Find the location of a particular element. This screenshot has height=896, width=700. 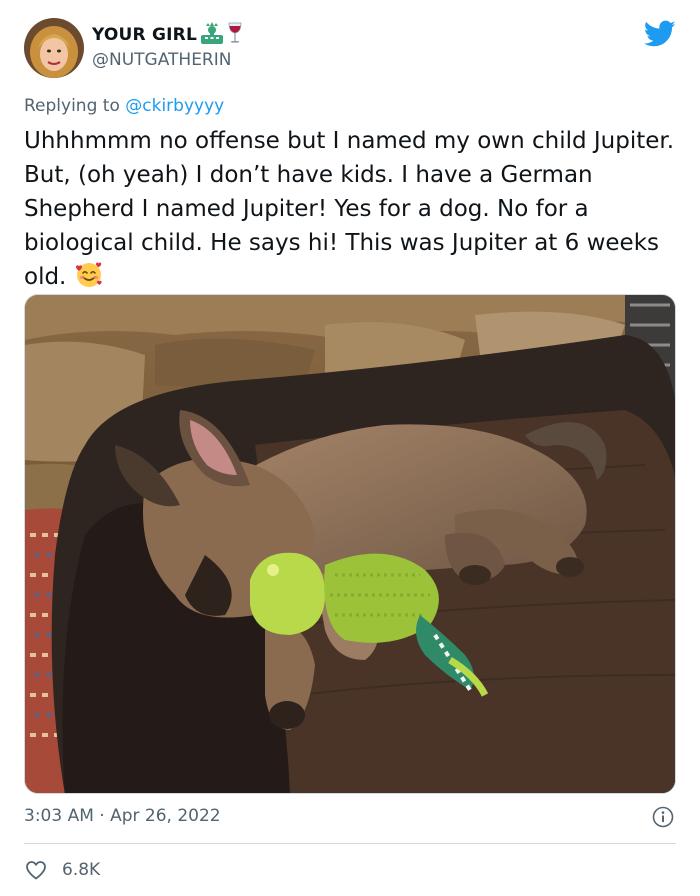

heart-icon is located at coordinates (36, 870).